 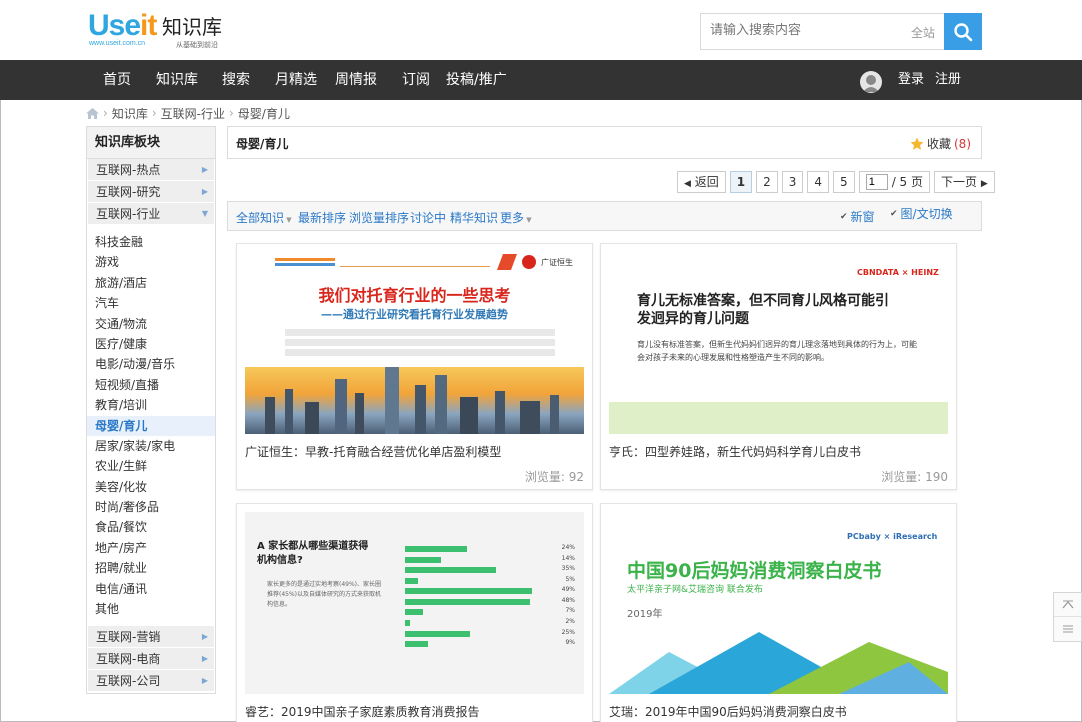 I want to click on back-to-top-button, so click(x=1067, y=605).